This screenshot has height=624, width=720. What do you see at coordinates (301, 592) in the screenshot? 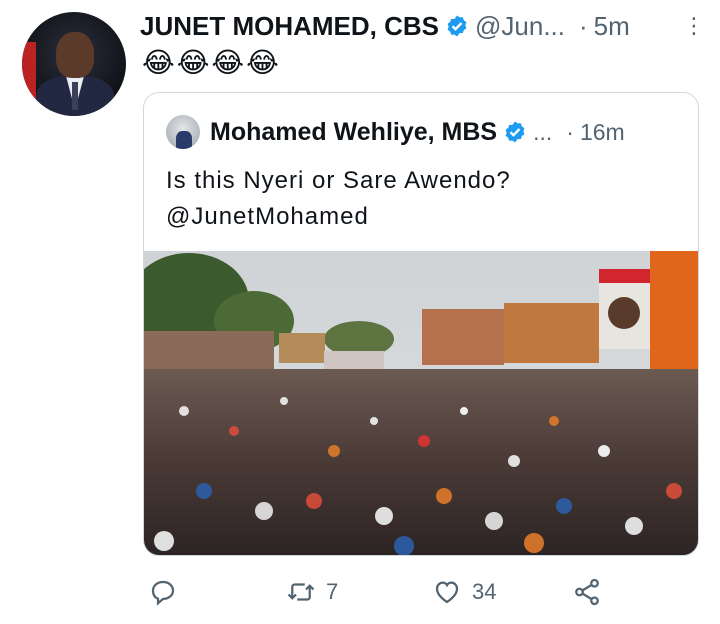
I see `retweet-icon` at bounding box center [301, 592].